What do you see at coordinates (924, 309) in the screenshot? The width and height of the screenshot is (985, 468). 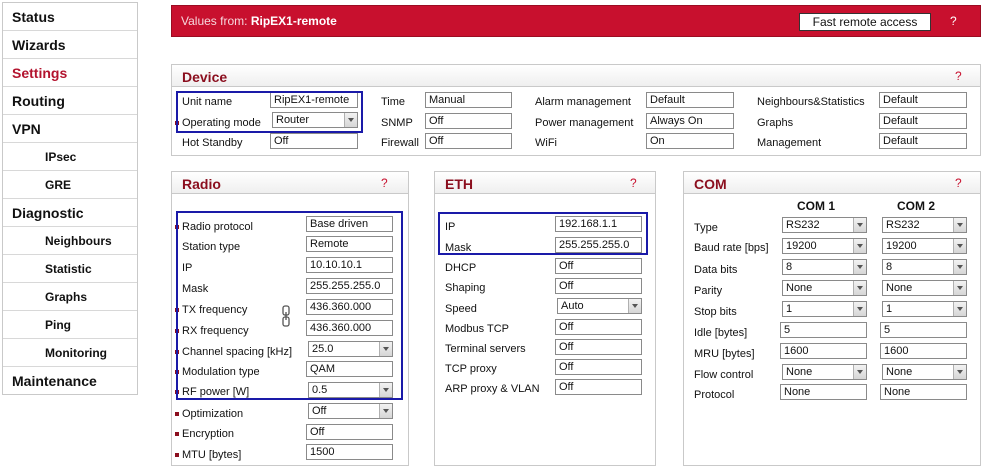 I see `com2-stop-bits-select: 1` at bounding box center [924, 309].